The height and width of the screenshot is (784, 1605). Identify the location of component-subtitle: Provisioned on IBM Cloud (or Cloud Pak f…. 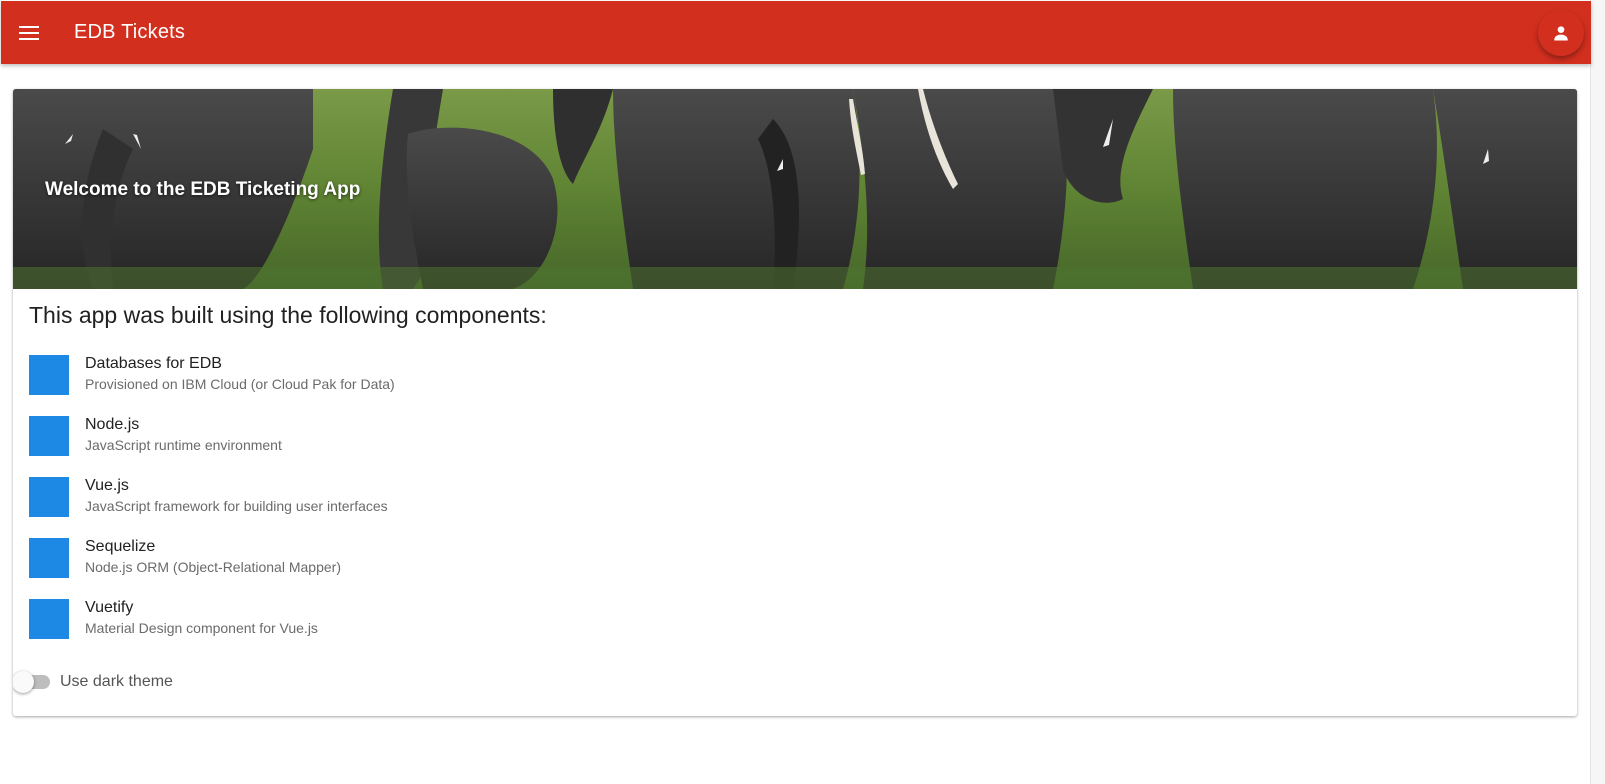
(240, 384).